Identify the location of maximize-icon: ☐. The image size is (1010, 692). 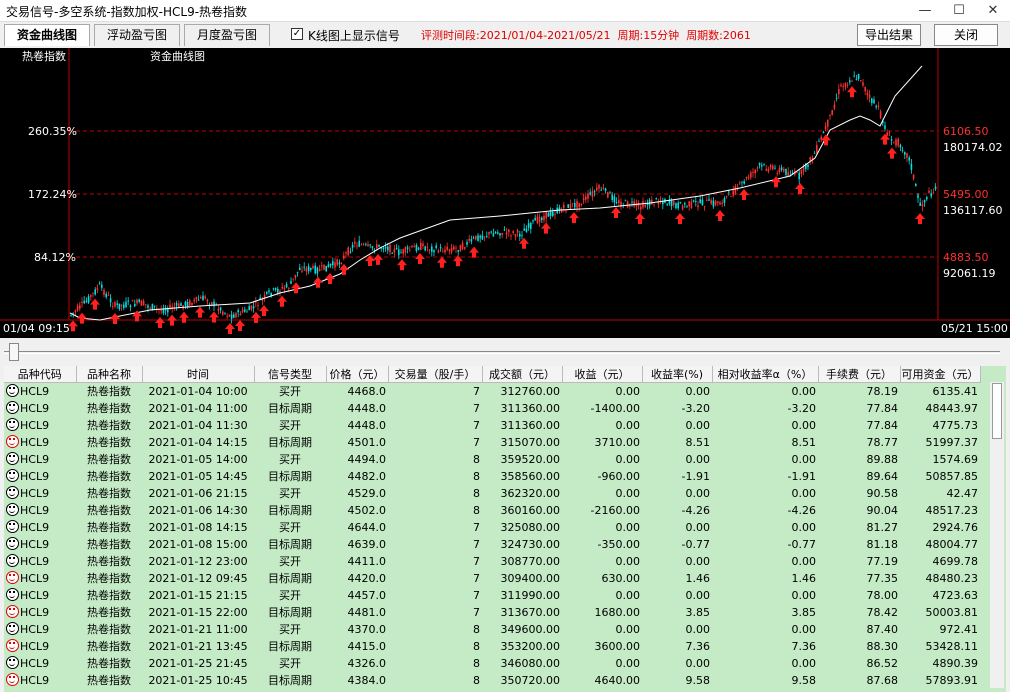
(959, 11).